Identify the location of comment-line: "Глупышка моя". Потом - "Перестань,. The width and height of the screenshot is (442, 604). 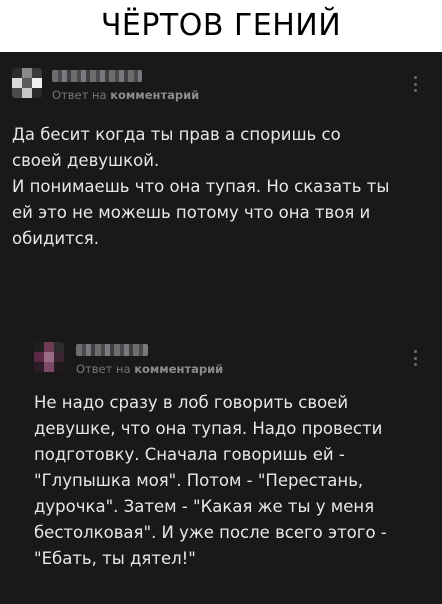
(199, 480).